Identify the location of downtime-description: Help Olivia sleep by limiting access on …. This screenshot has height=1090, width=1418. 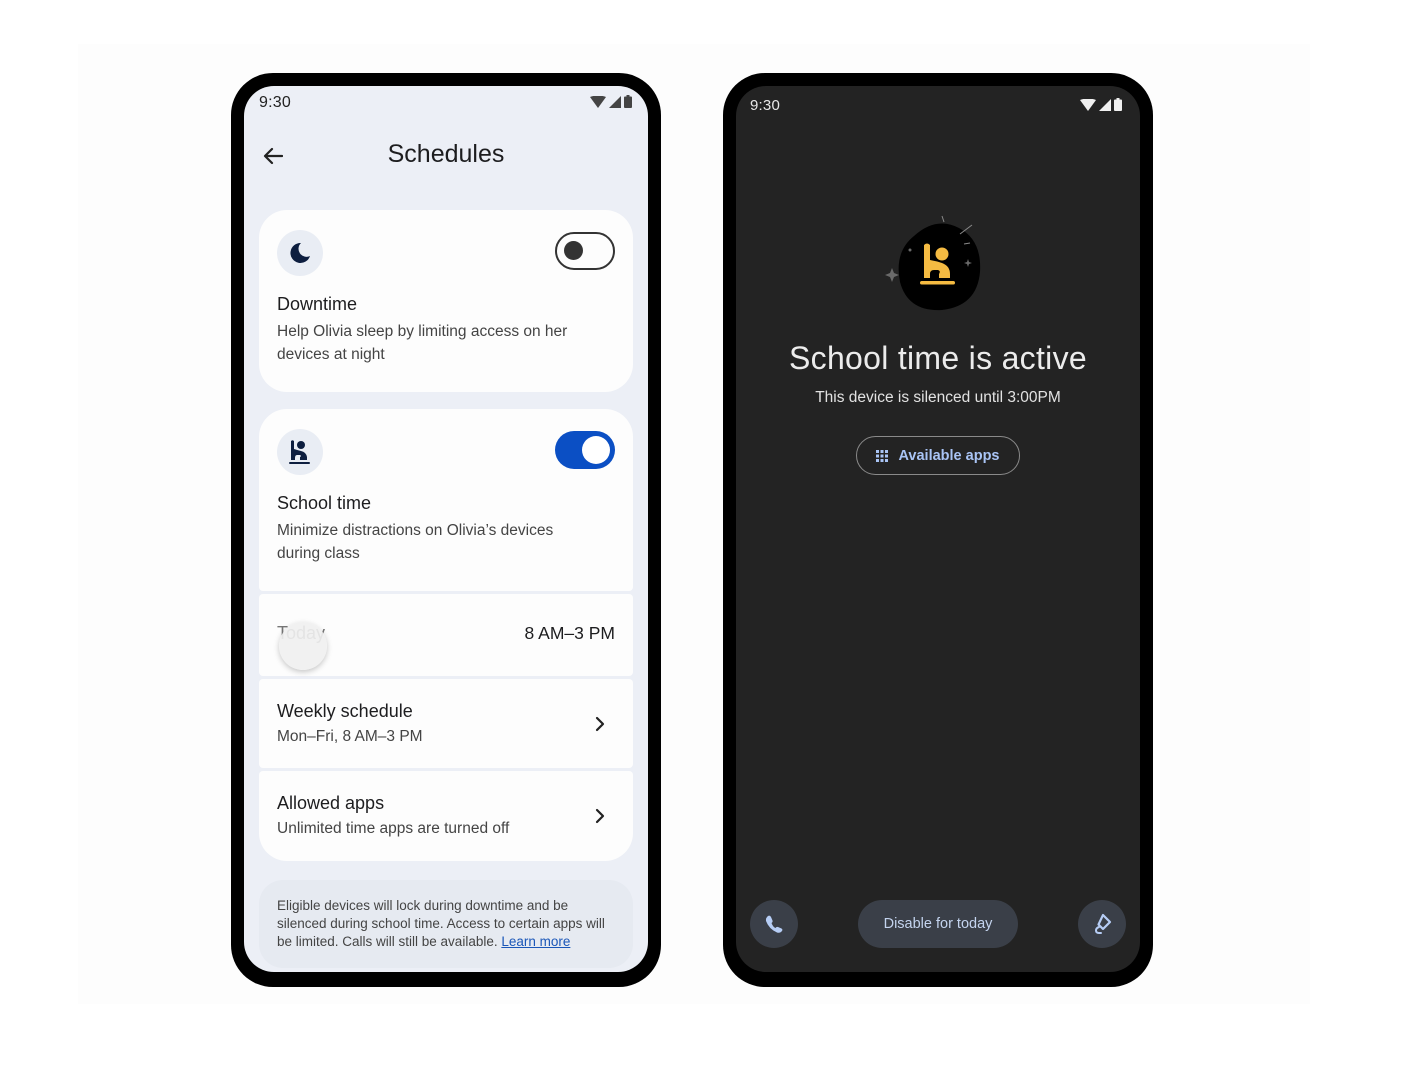
(422, 343).